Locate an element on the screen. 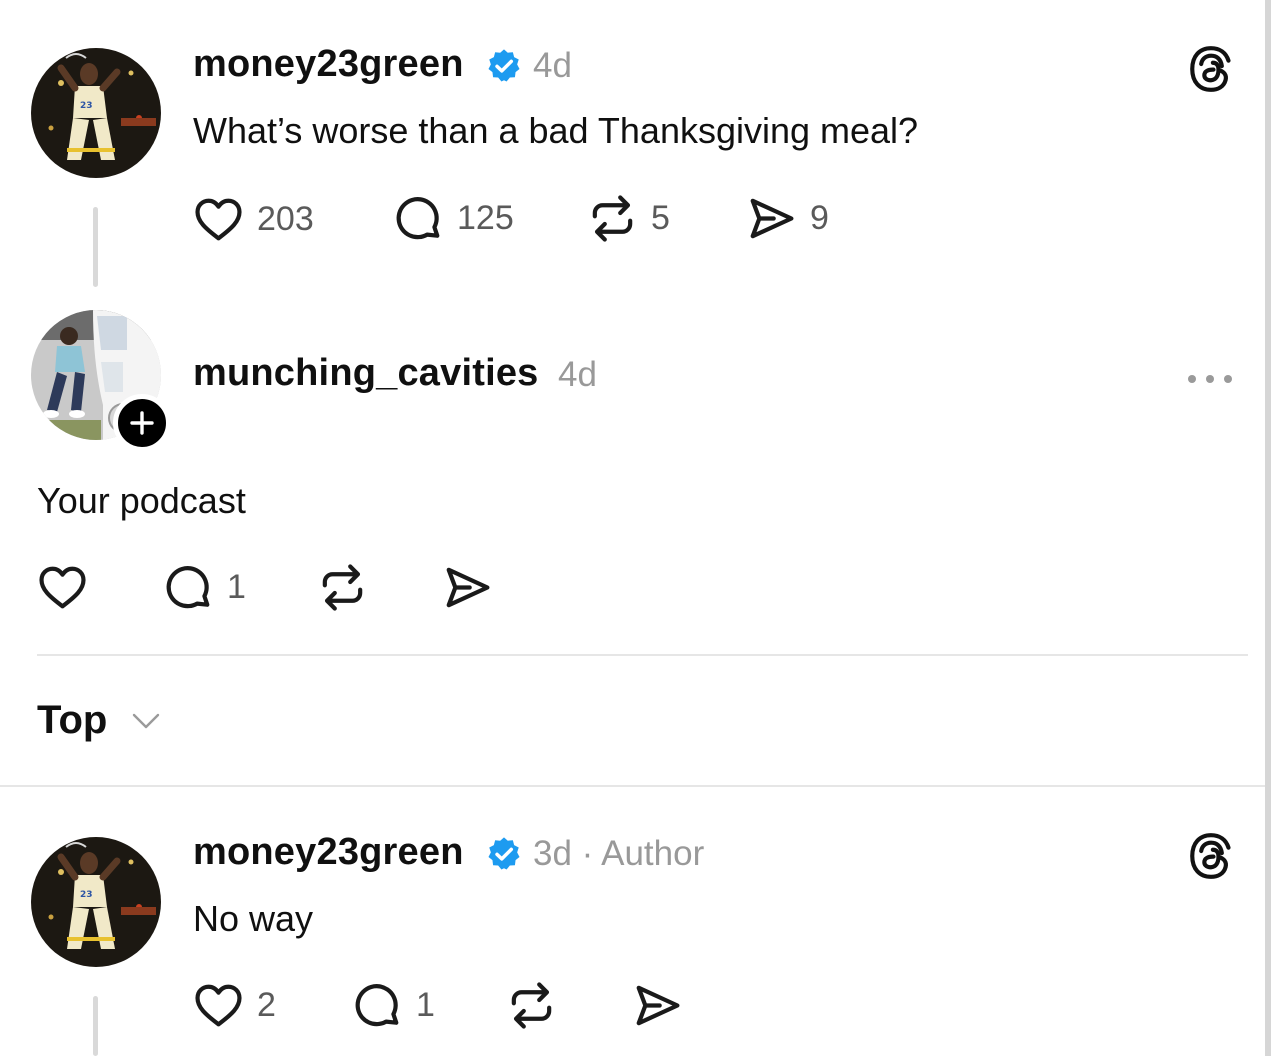 Image resolution: width=1284 pixels, height=1056 pixels. repost-button: 5 is located at coordinates (628, 218).